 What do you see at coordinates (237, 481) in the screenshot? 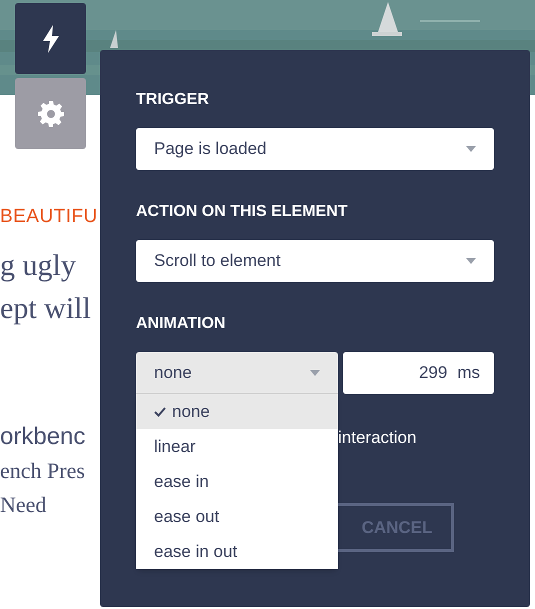
I see `menu-item: ease in` at bounding box center [237, 481].